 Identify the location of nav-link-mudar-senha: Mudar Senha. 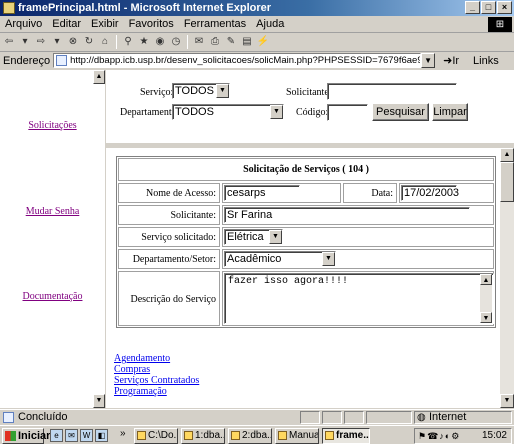
(52, 211).